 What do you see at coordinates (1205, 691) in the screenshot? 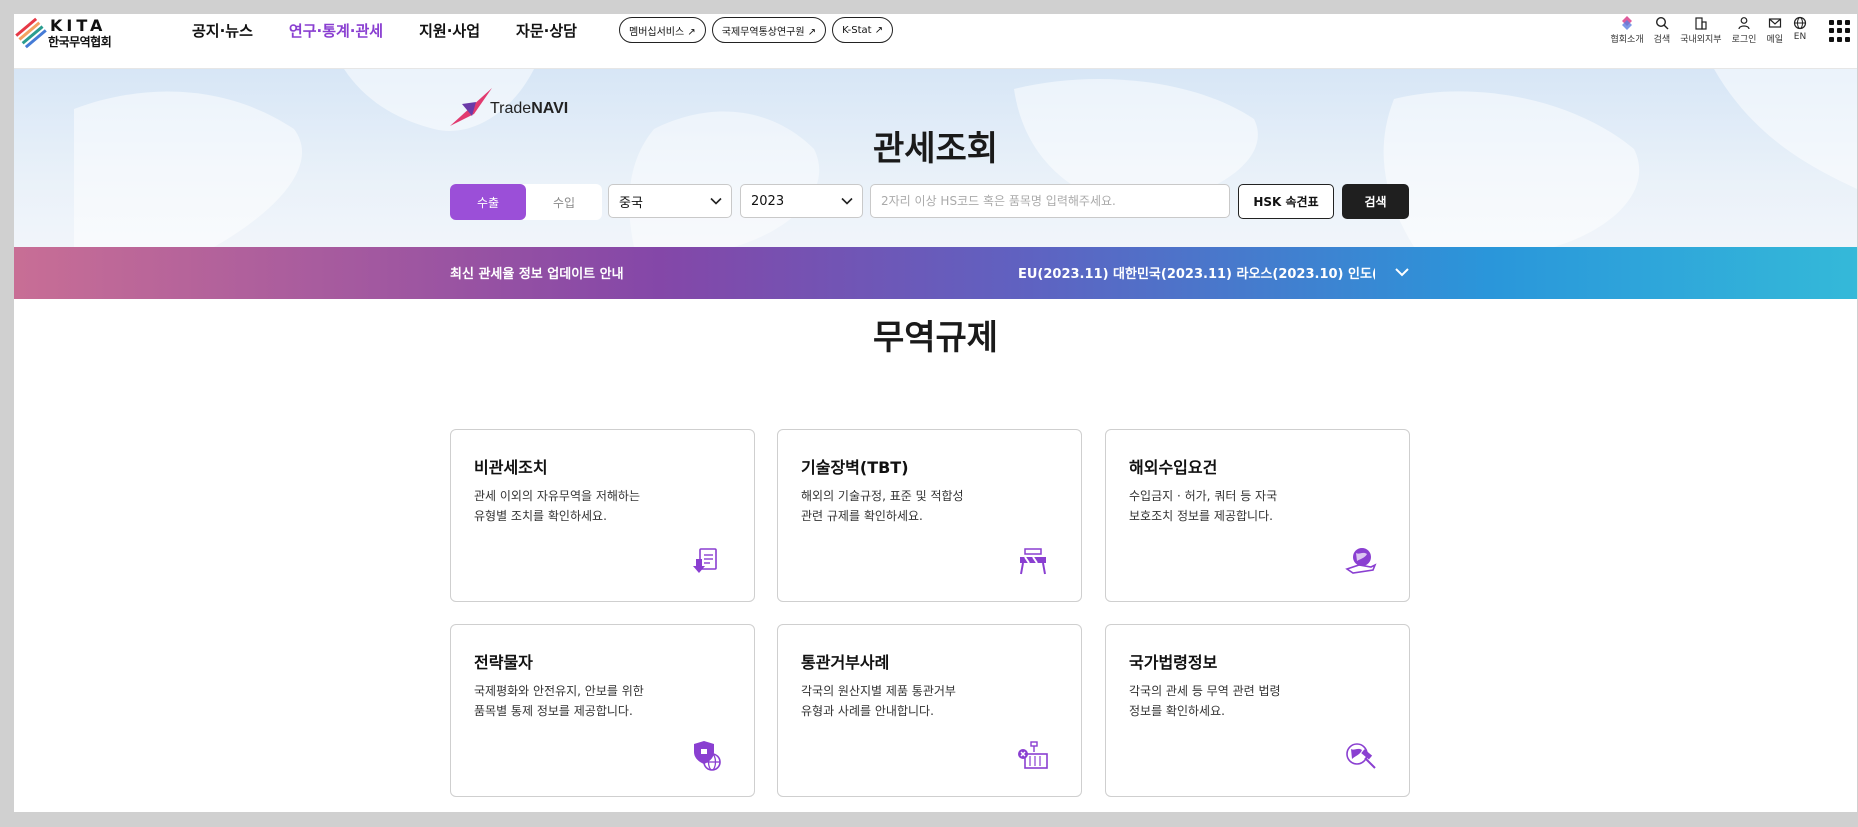
I see `card-desc-line: 각국의 관세 등 무역 관련 법령` at bounding box center [1205, 691].